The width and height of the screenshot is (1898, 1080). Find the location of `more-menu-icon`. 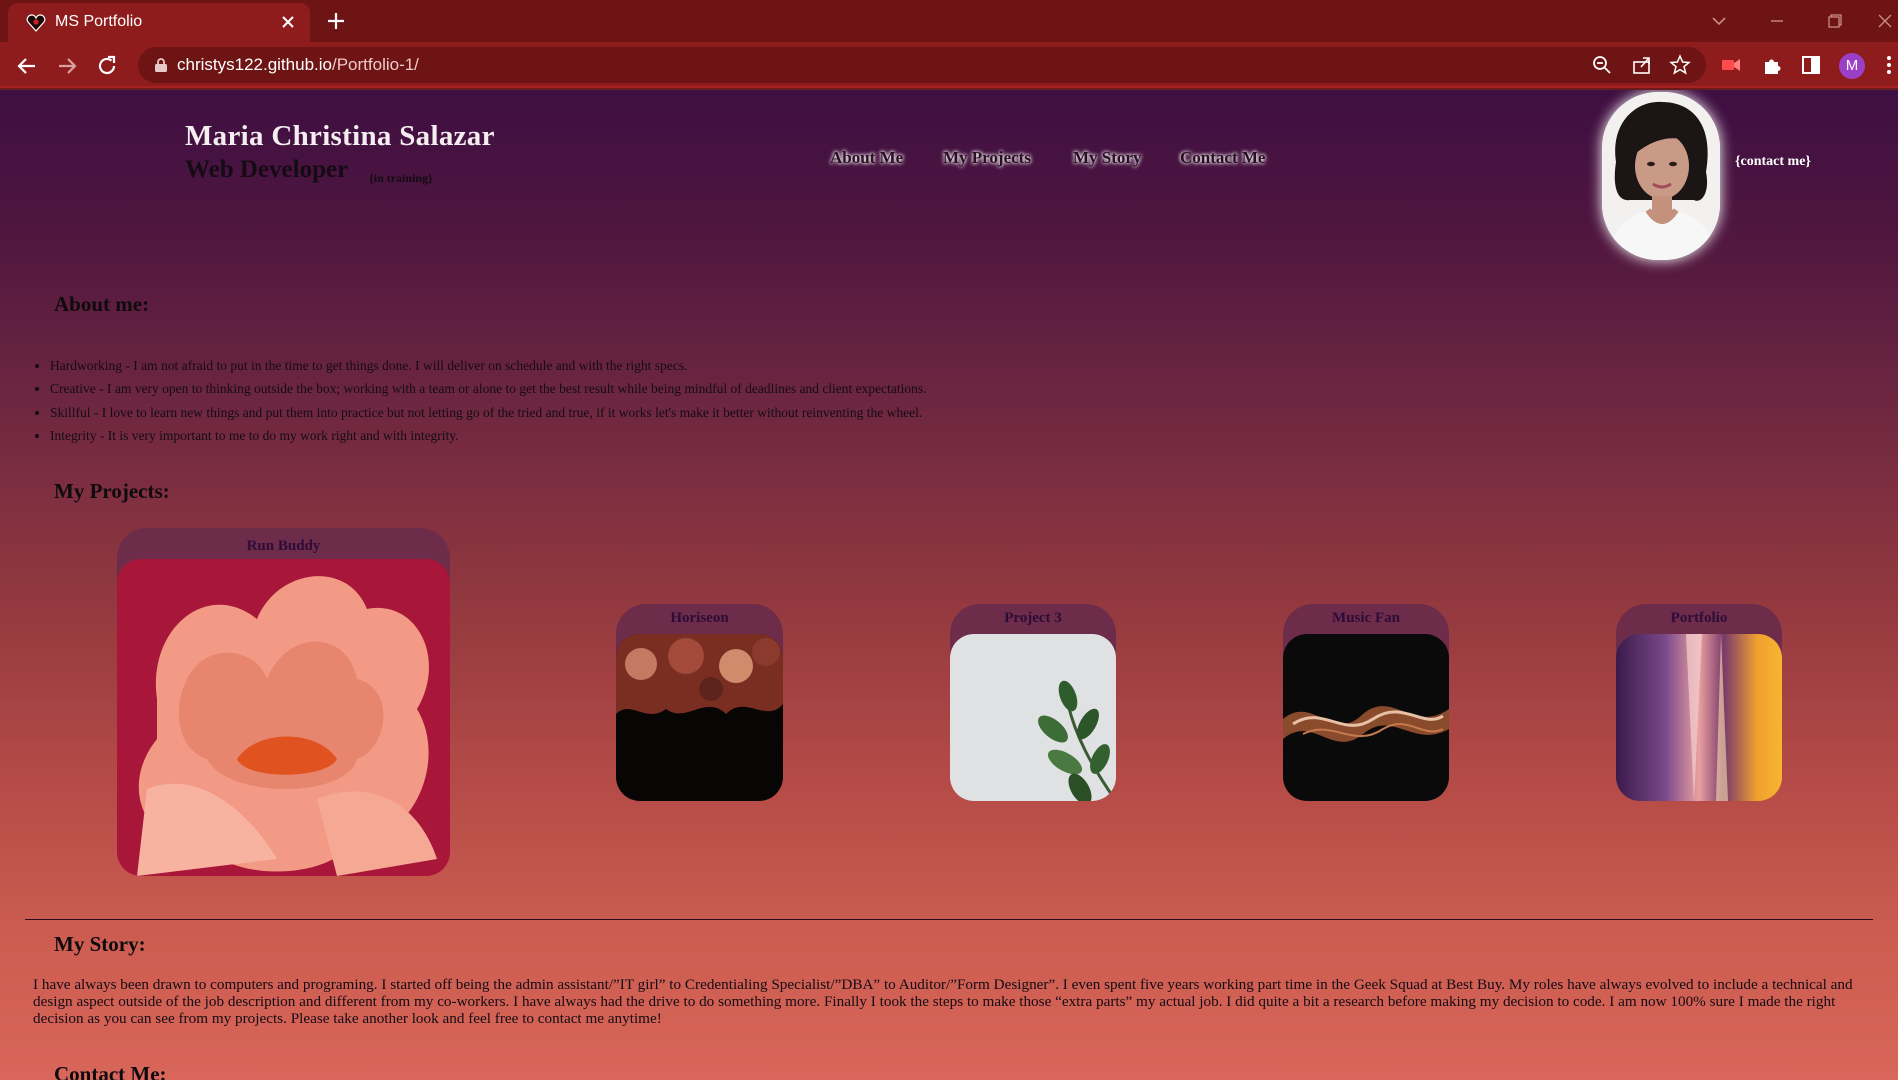

more-menu-icon is located at coordinates (1889, 65).